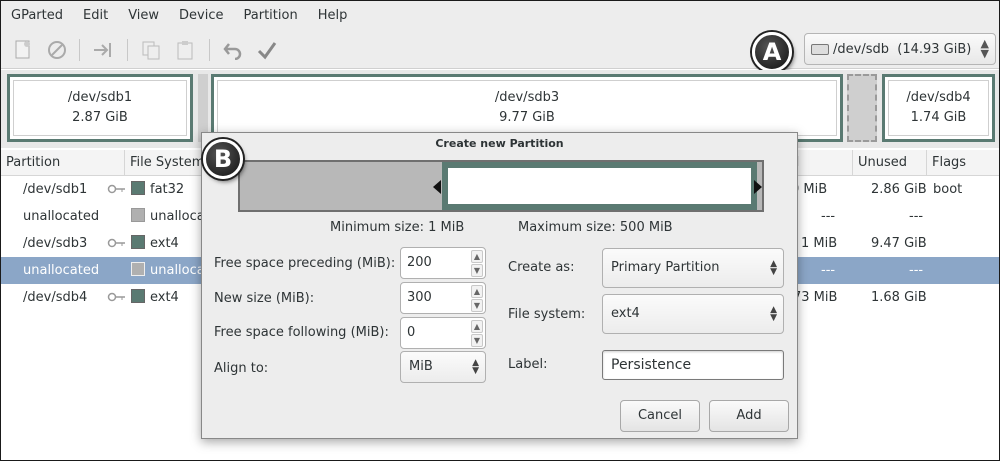  Describe the element at coordinates (772, 52) in the screenshot. I see `callout-badge-a: A` at that location.